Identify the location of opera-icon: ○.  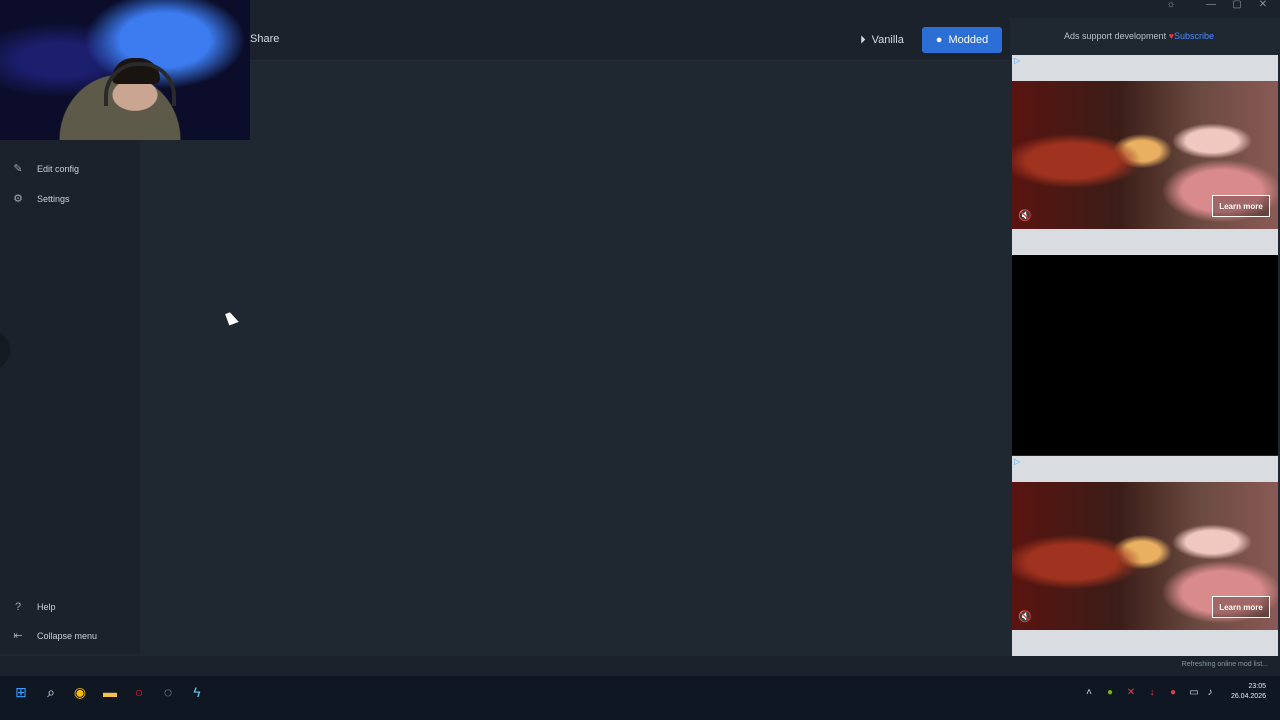
(139, 692).